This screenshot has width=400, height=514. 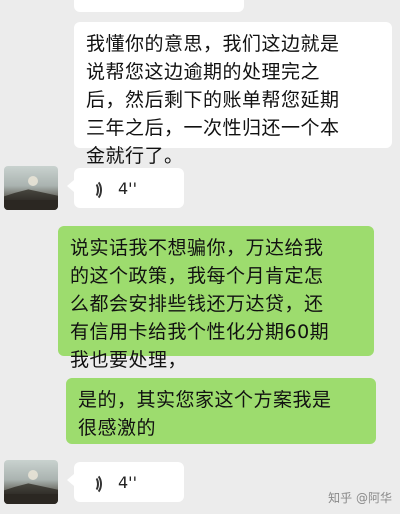 What do you see at coordinates (159, 6) in the screenshot?
I see `message-bubble-cropped` at bounding box center [159, 6].